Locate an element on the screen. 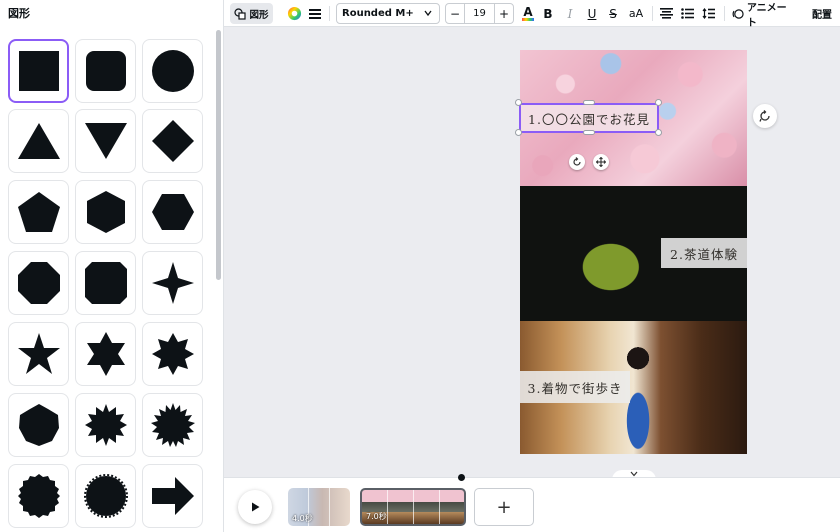 Image resolution: width=840 pixels, height=532 pixels. shape-six-point-star is located at coordinates (105, 354).